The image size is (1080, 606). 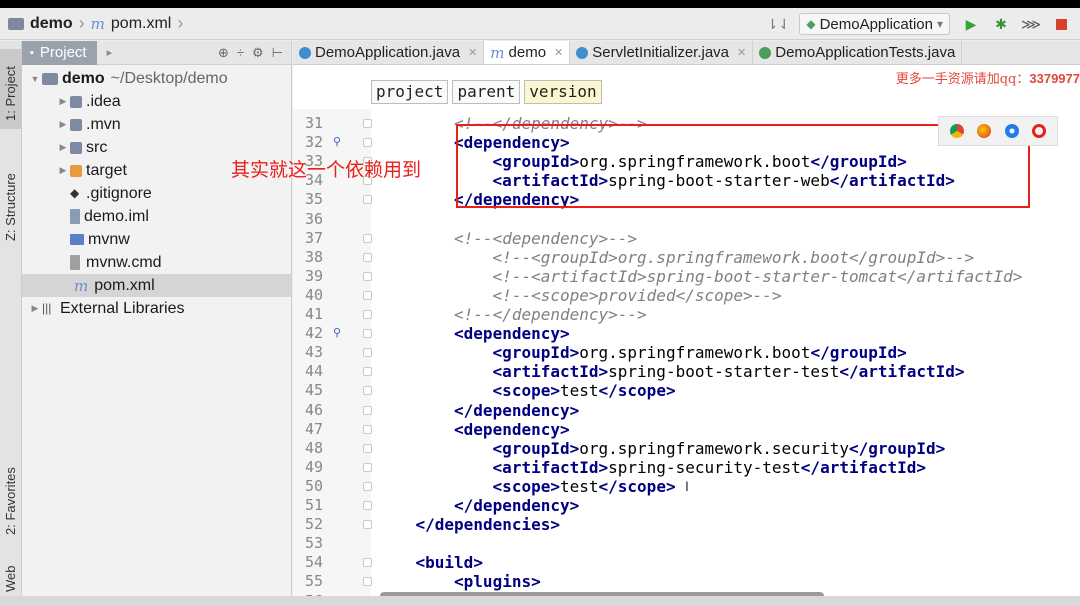 What do you see at coordinates (156, 216) in the screenshot?
I see `tree-item-demo-iml: demo.iml` at bounding box center [156, 216].